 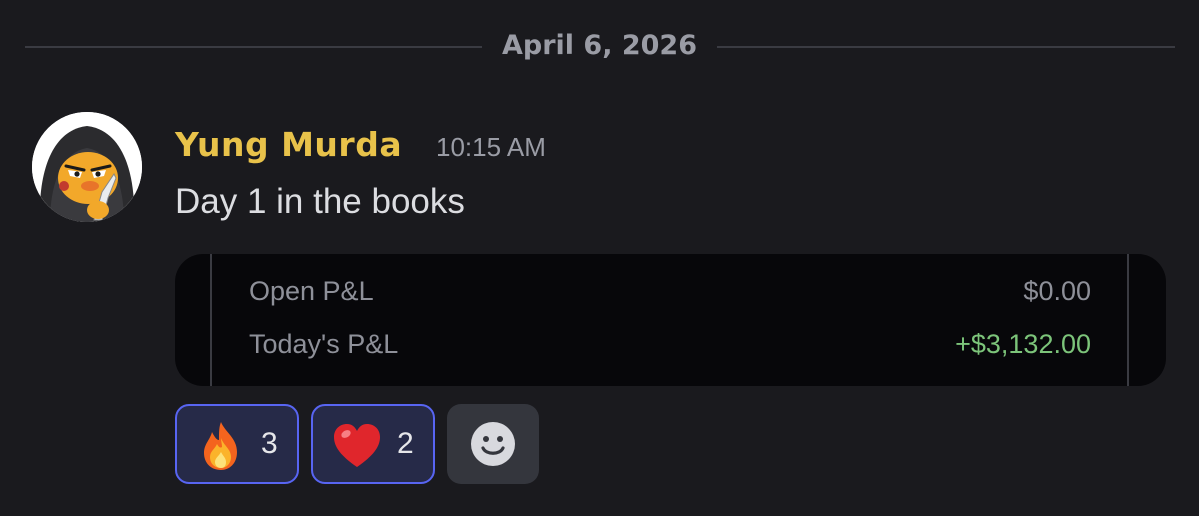 What do you see at coordinates (220, 446) in the screenshot?
I see `fire-icon` at bounding box center [220, 446].